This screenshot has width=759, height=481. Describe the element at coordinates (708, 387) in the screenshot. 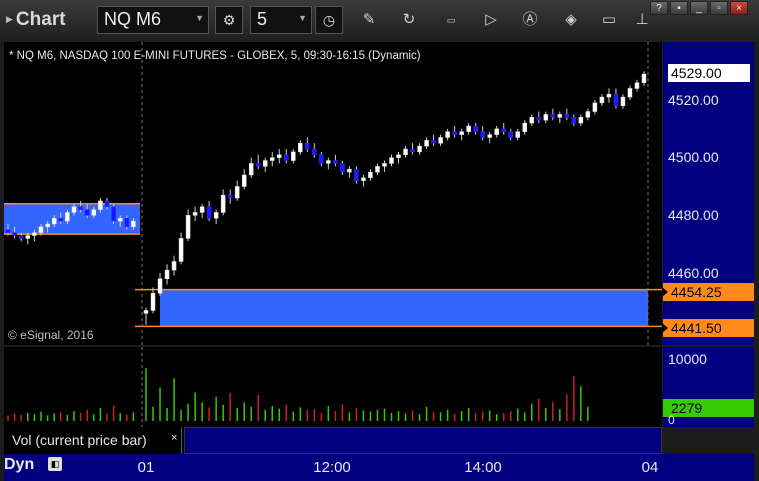

I see `volume-axis: 10000 2279 0` at that location.